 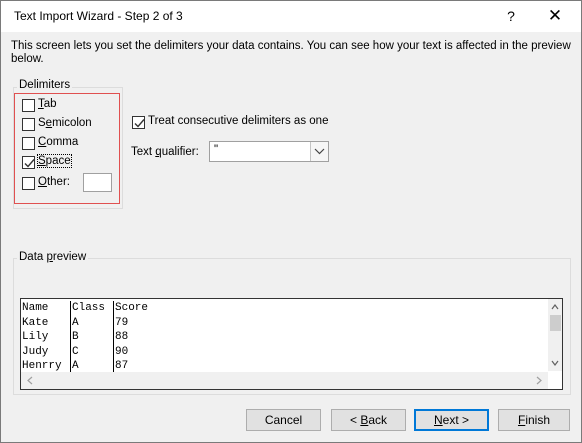 What do you see at coordinates (216, 150) in the screenshot?
I see `text-qualifier-value: "` at bounding box center [216, 150].